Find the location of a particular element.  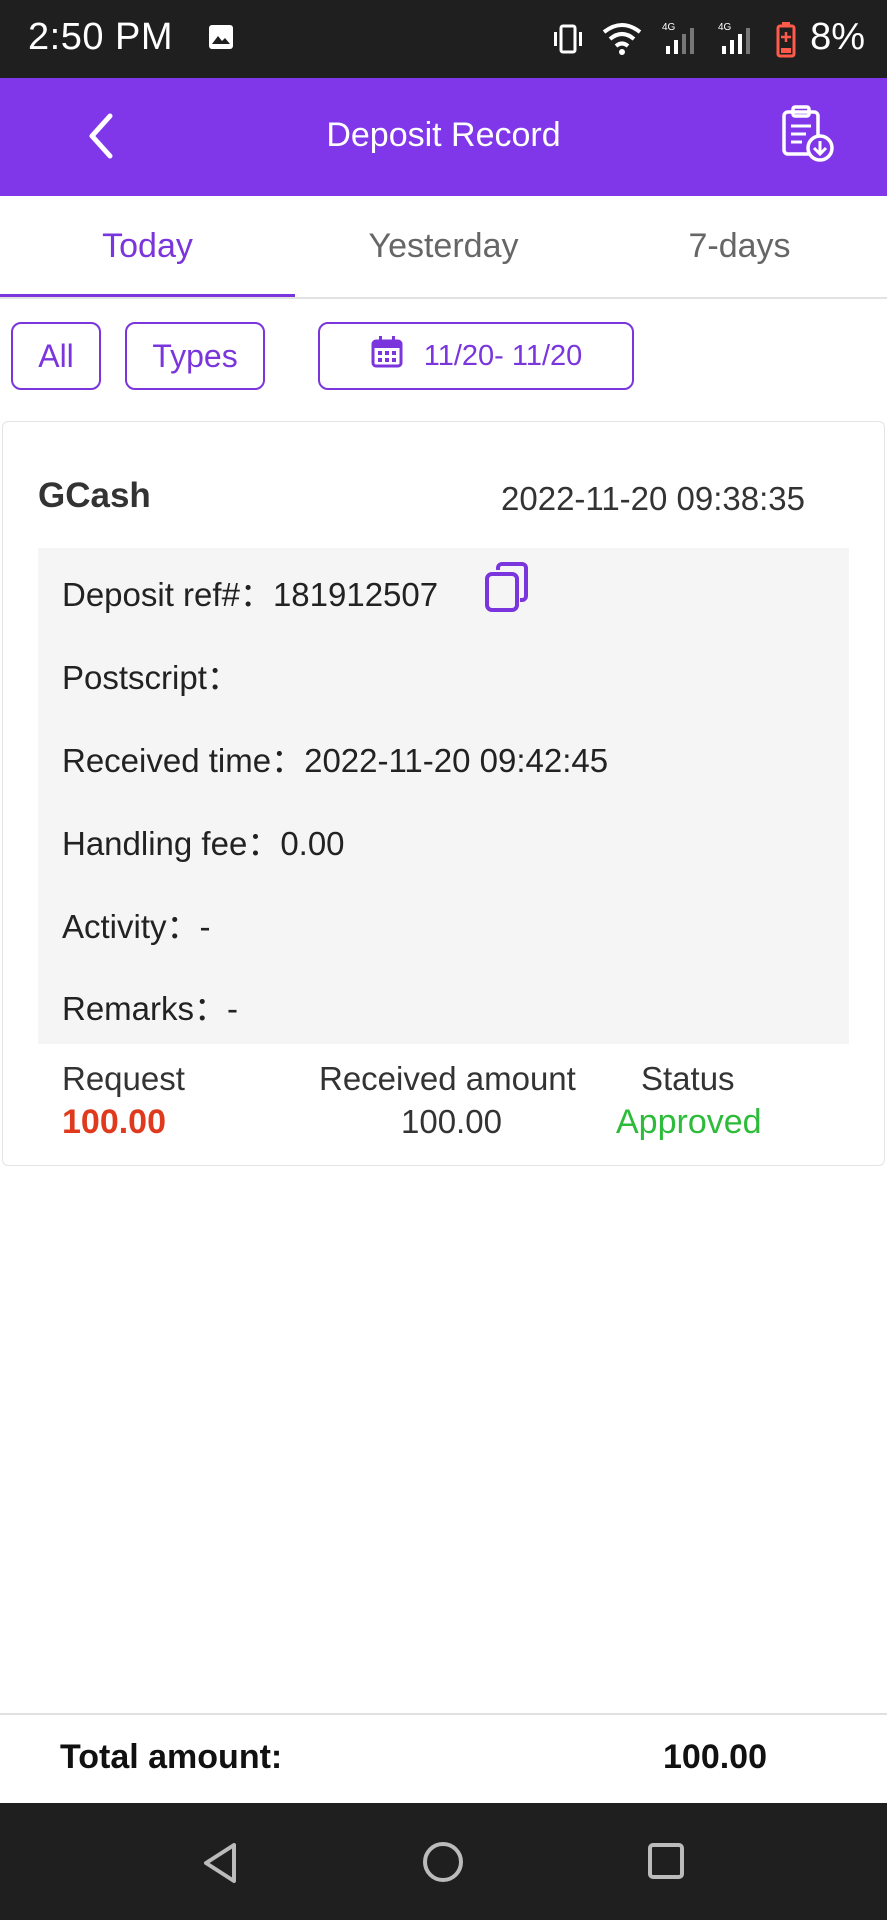

received-time-row: Received time：2022-11-20 09:42:45 is located at coordinates (335, 758).